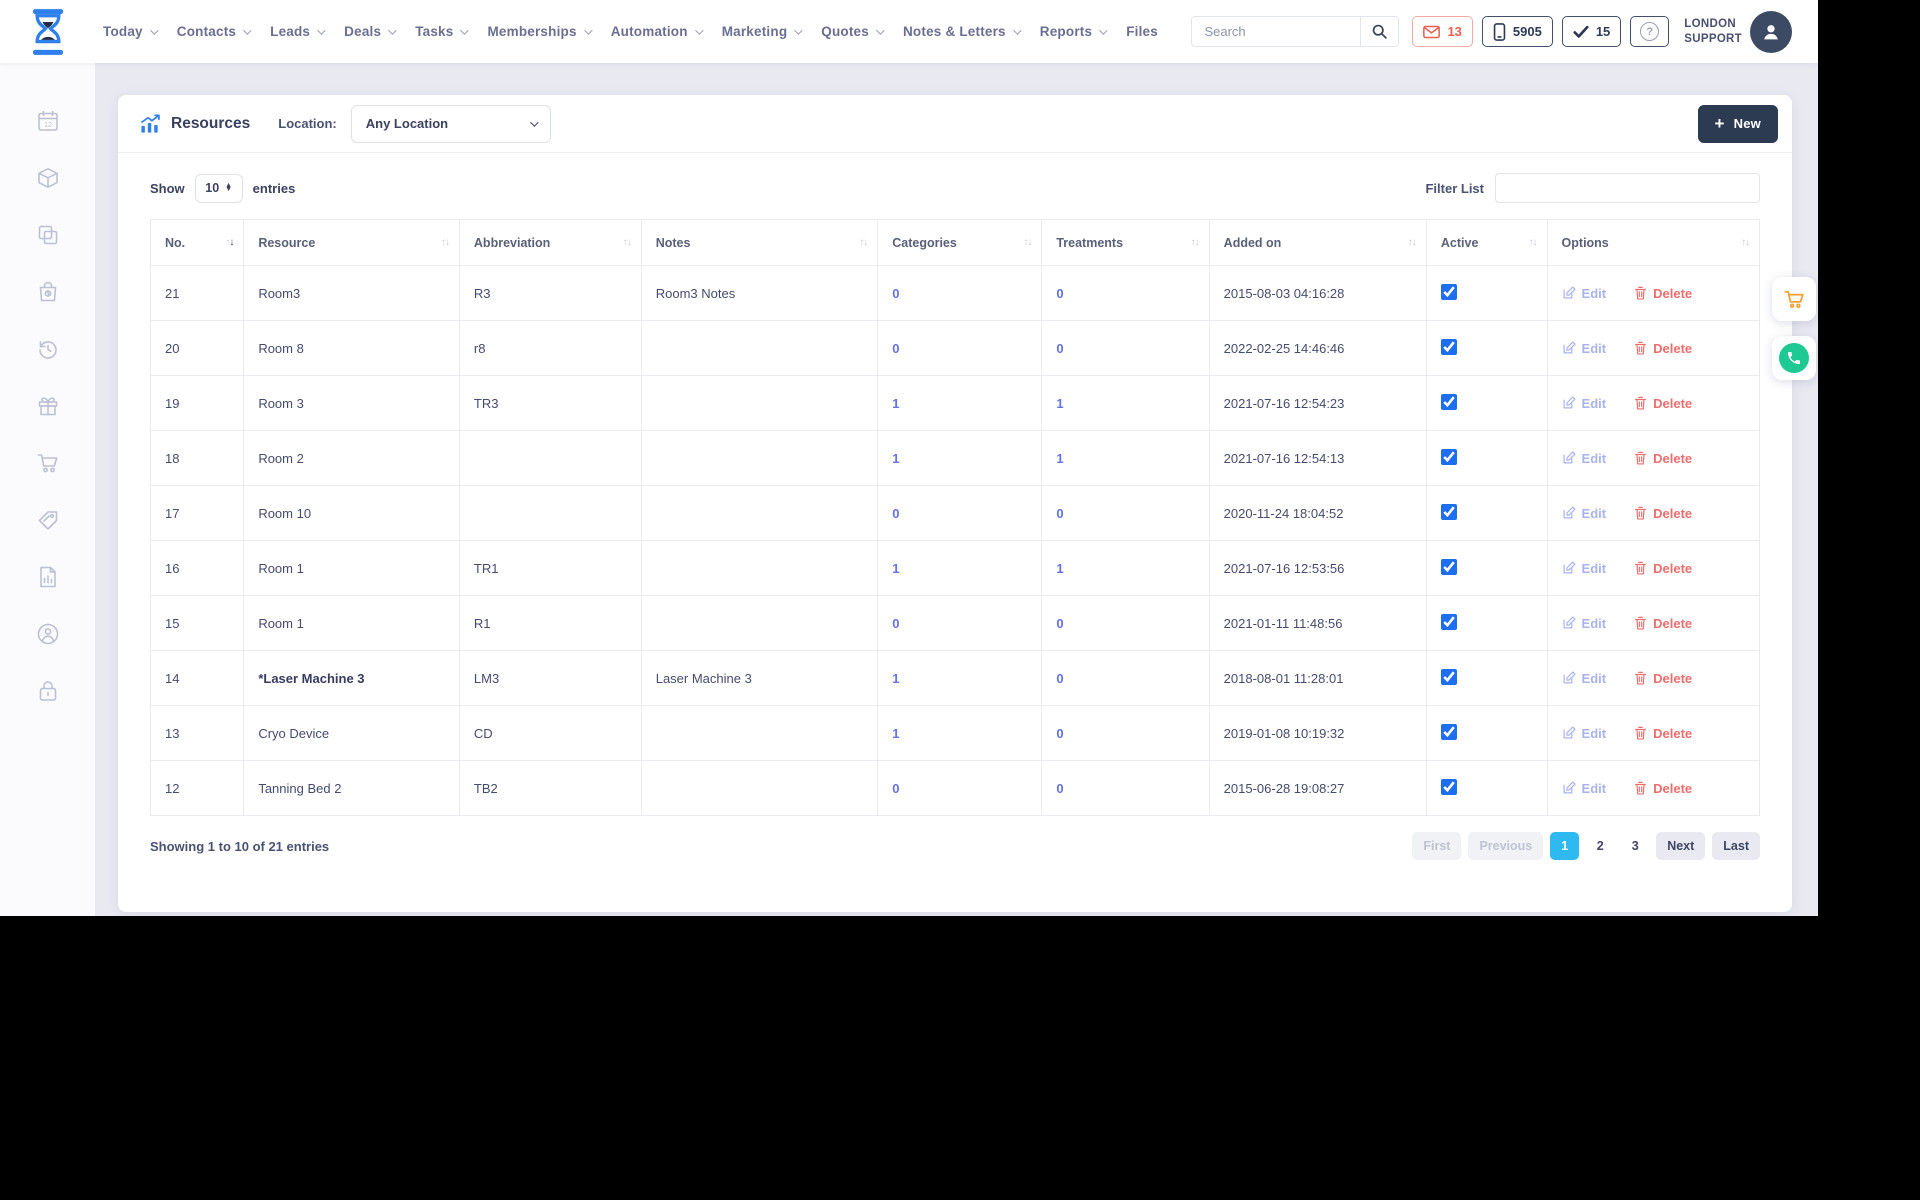 This screenshot has width=1920, height=1200. Describe the element at coordinates (450, 123) in the screenshot. I see `location-select: Any Location` at that location.